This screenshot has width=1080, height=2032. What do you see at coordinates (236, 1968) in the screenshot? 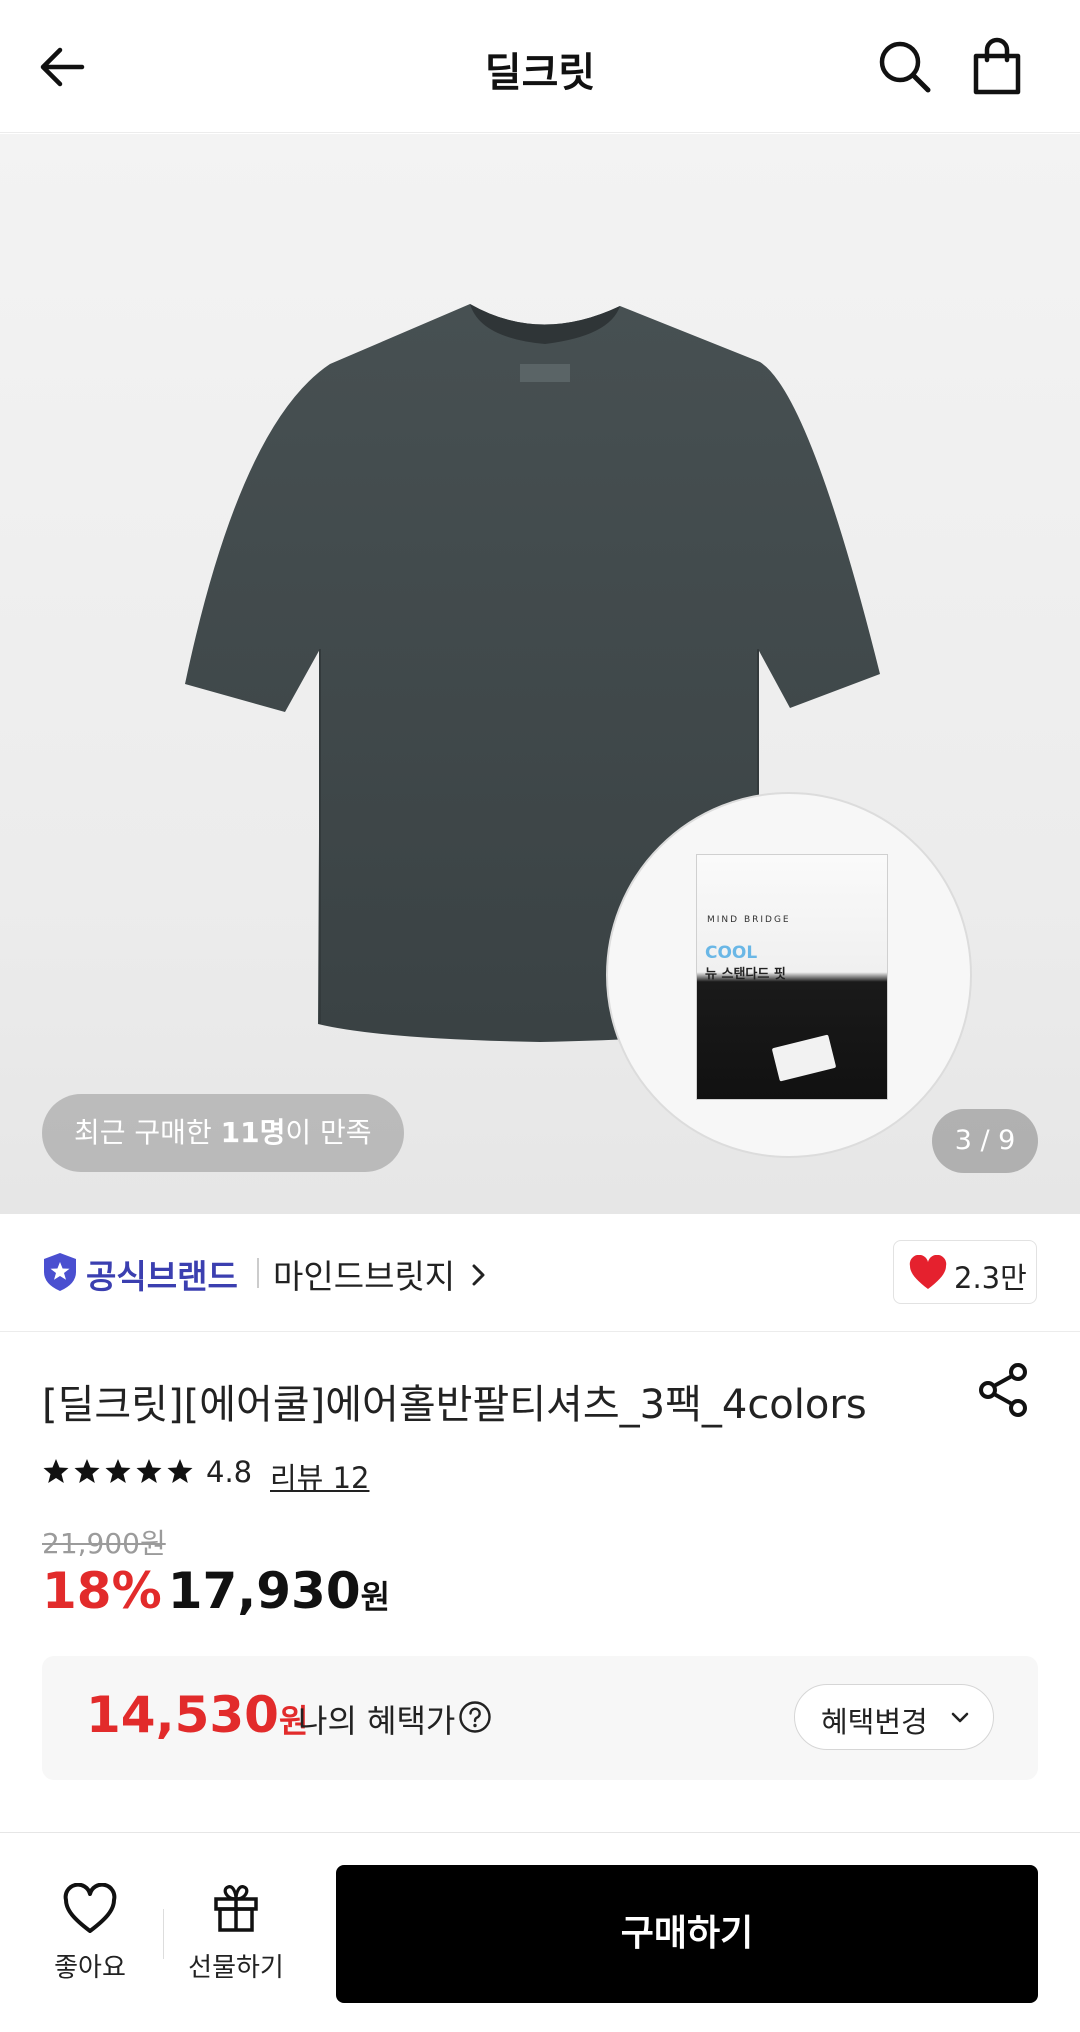
I see `gift-button-label: 선물하기` at bounding box center [236, 1968].